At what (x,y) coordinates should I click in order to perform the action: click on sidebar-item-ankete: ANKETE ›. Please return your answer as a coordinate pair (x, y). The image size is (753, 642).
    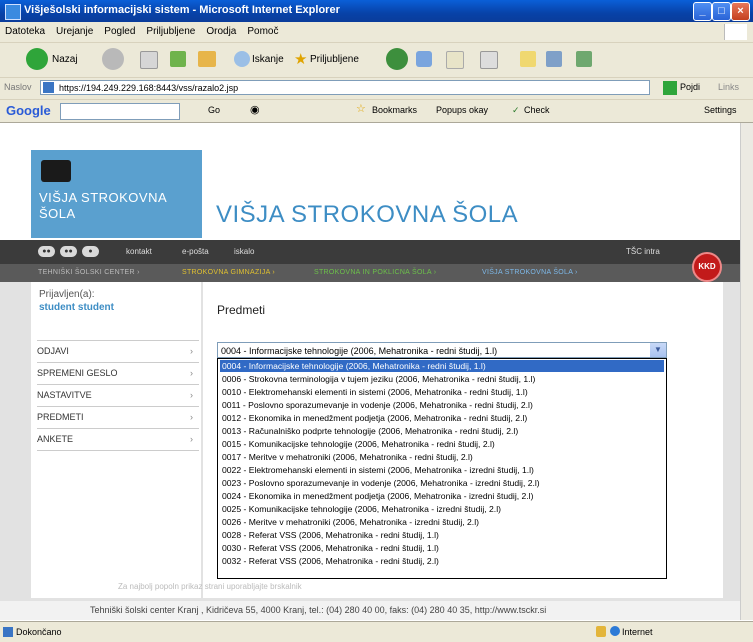
    Looking at the image, I should click on (118, 439).